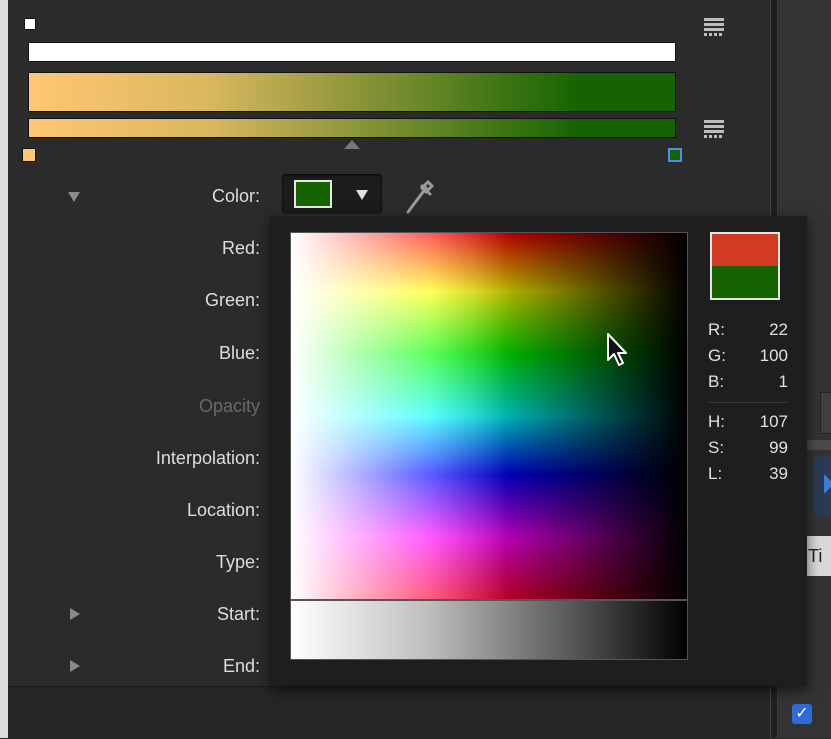  I want to click on play-icon, so click(827, 484).